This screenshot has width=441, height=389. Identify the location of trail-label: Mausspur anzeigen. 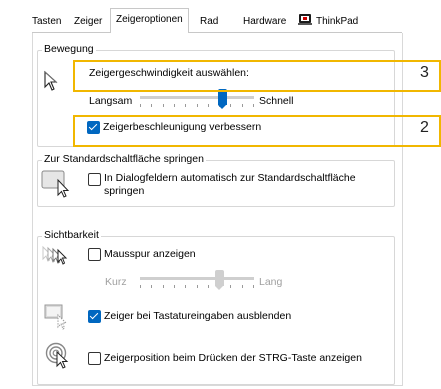
(150, 254).